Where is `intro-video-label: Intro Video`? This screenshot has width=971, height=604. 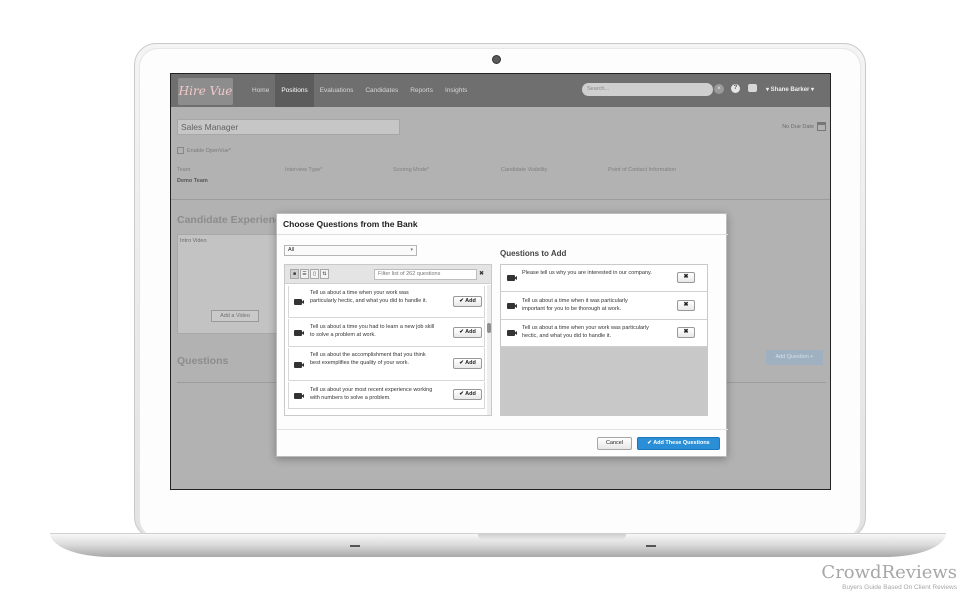
intro-video-label: Intro Video is located at coordinates (193, 241).